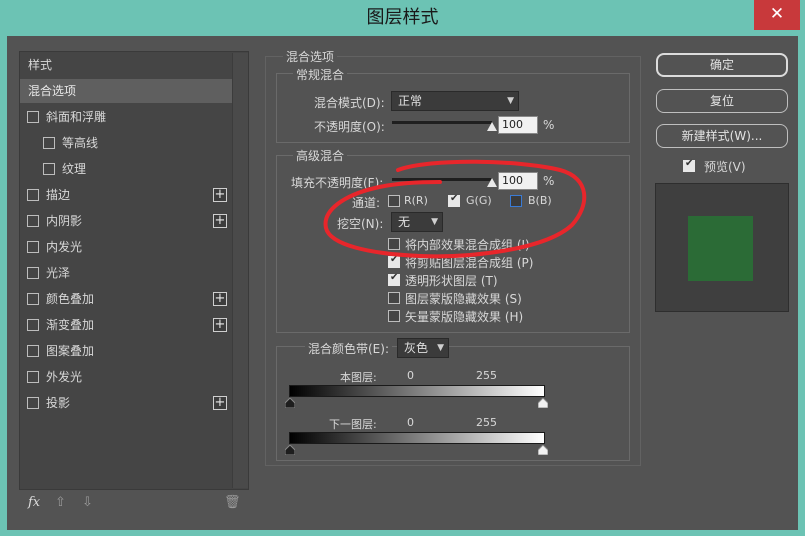 This screenshot has width=805, height=536. What do you see at coordinates (320, 155) in the screenshot?
I see `advanced-blending-title: 高级混合` at bounding box center [320, 155].